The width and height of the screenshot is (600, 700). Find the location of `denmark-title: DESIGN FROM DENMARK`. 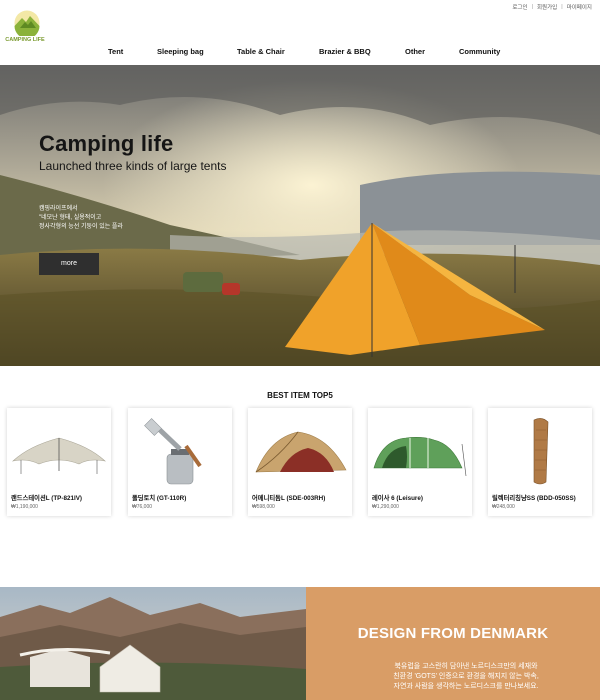

denmark-title: DESIGN FROM DENMARK is located at coordinates (453, 633).